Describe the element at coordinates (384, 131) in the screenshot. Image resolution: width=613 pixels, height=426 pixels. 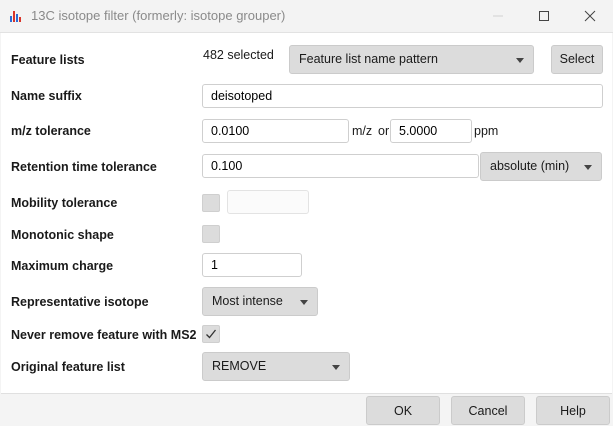
I see `or-label: or` at that location.